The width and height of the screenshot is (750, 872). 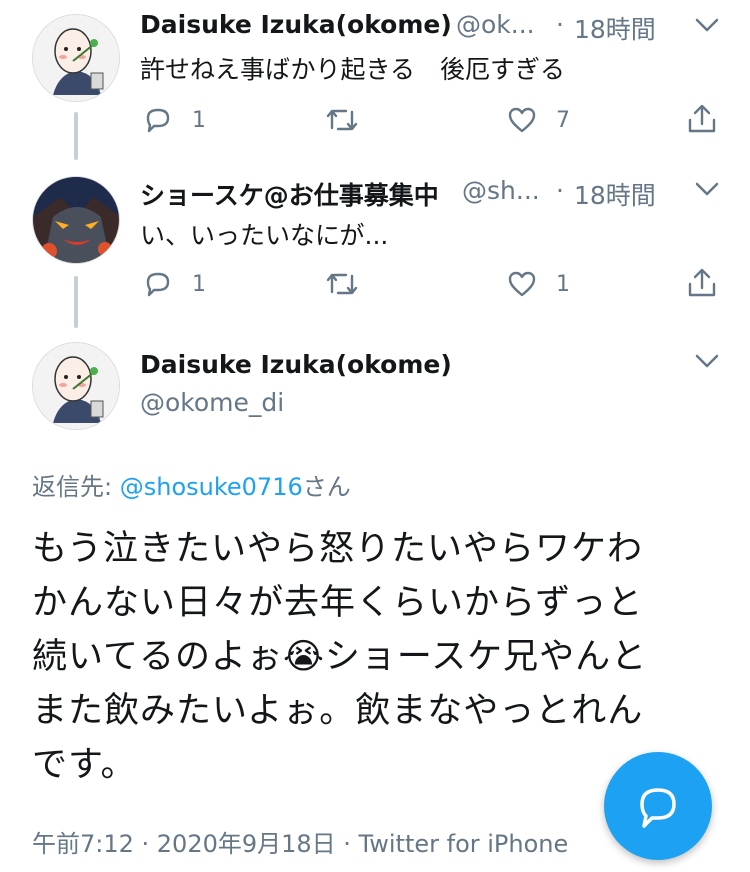 What do you see at coordinates (486, 657) in the screenshot?
I see `tweet-body-text: ショースケ兄やんと` at bounding box center [486, 657].